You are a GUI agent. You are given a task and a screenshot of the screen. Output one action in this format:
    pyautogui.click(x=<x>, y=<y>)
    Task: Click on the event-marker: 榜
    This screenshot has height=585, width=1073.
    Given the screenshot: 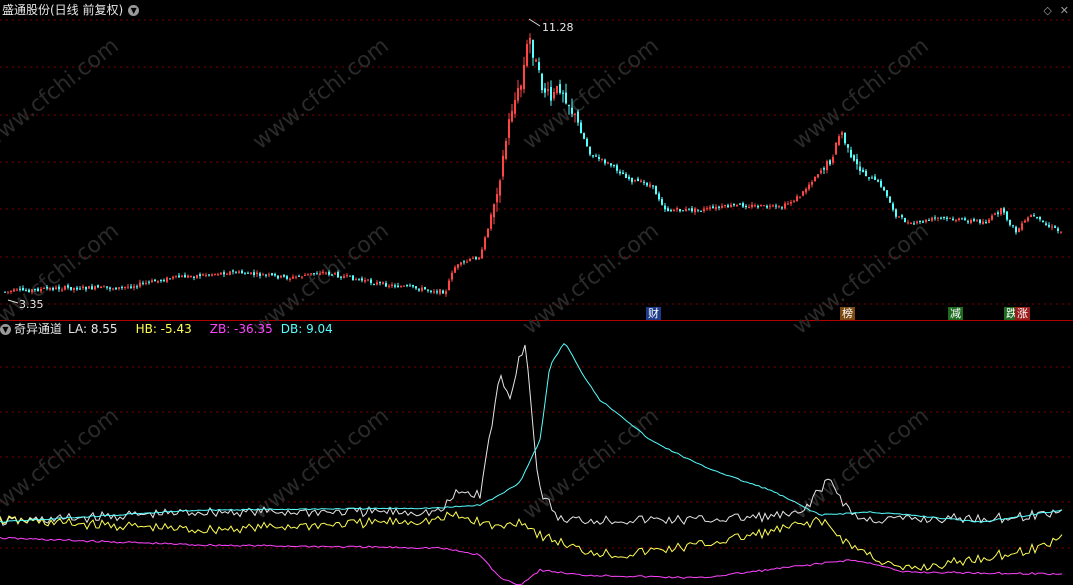 What is the action you would take?
    pyautogui.click(x=847, y=313)
    